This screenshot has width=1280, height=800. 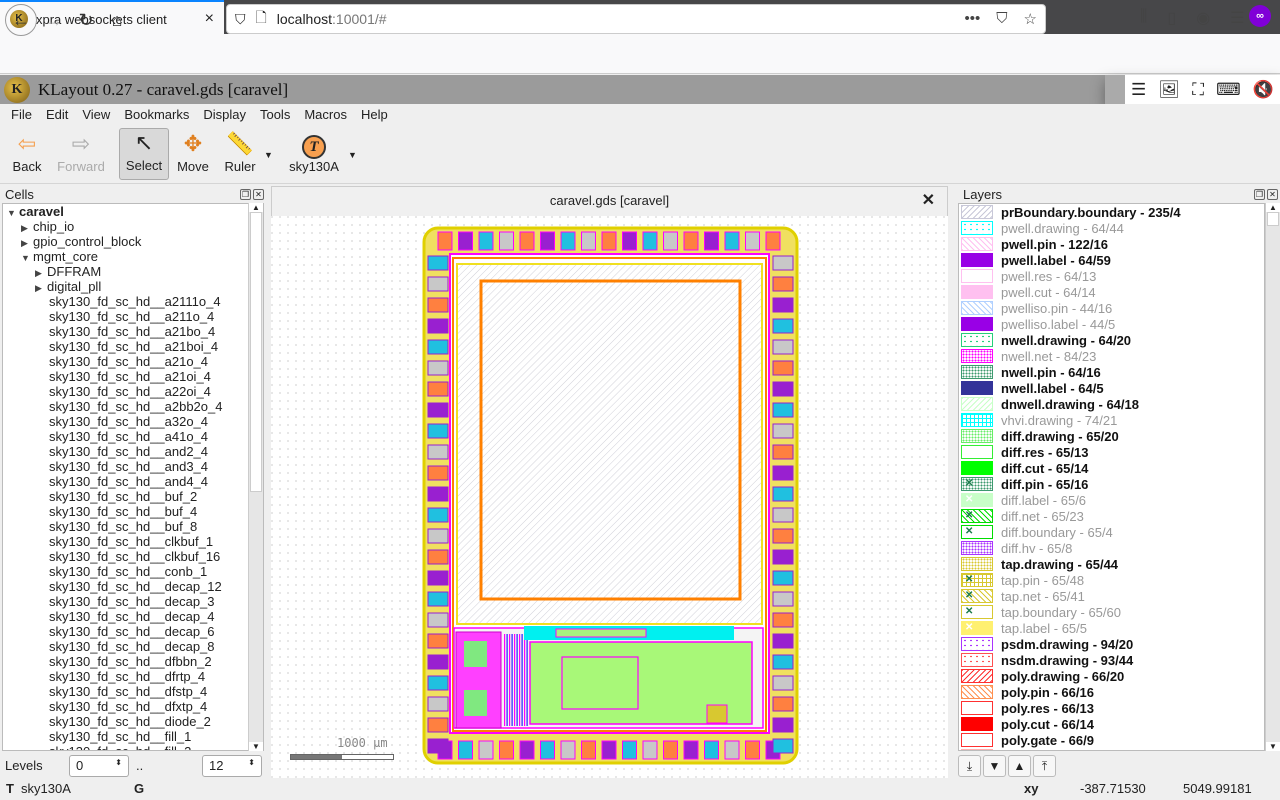 What do you see at coordinates (374, 115) in the screenshot?
I see `menu-help: Help` at bounding box center [374, 115].